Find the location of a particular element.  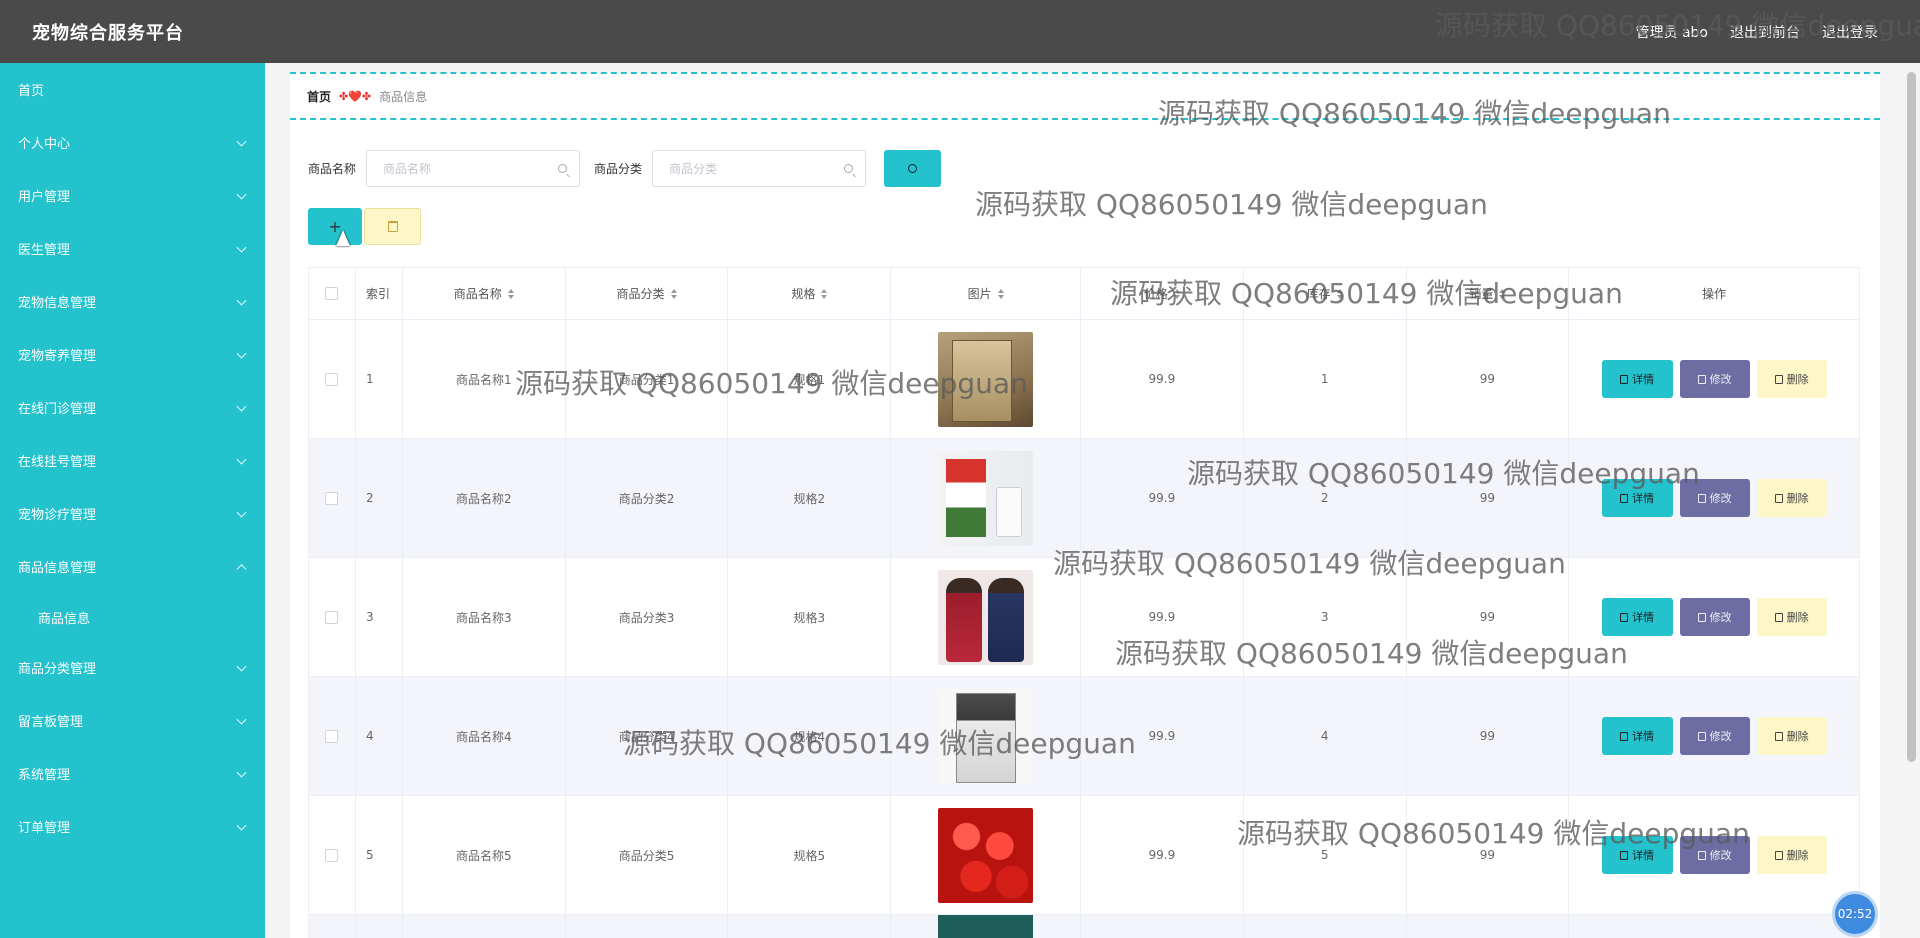

floating-clock: 02:52 is located at coordinates (1855, 914).